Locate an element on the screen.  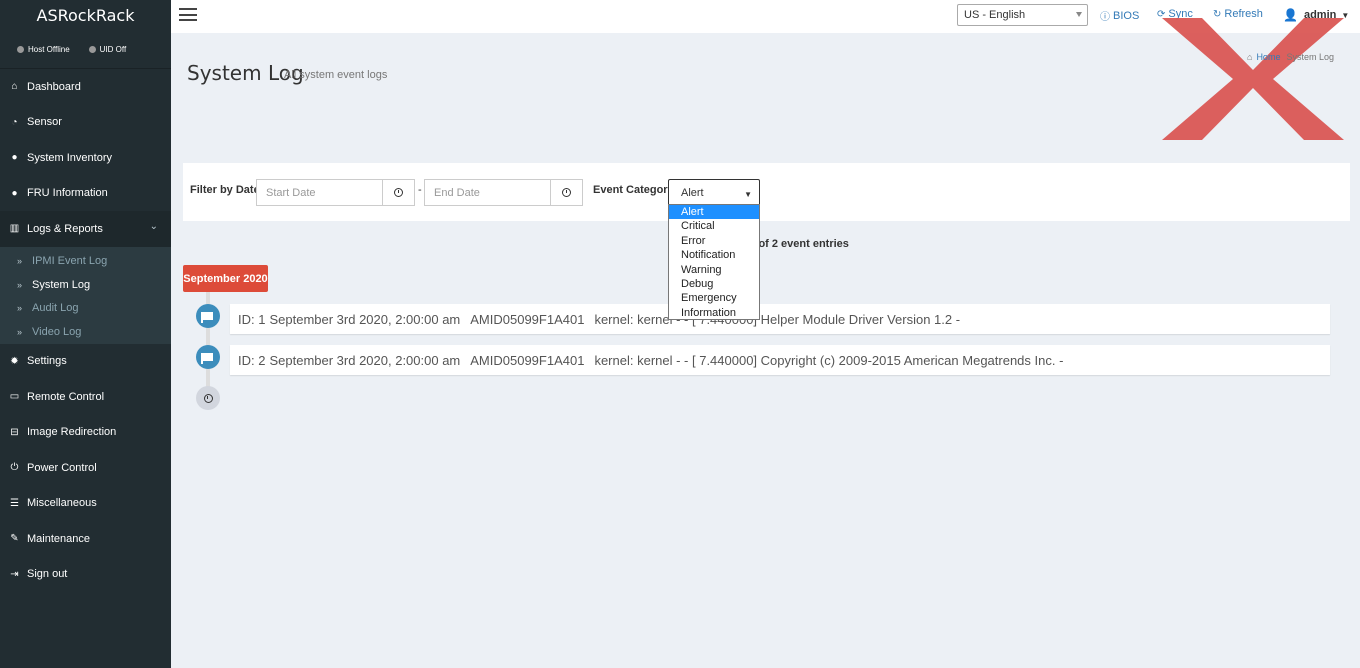
sidebar-item-label: FRU Information is located at coordinates (67, 193).